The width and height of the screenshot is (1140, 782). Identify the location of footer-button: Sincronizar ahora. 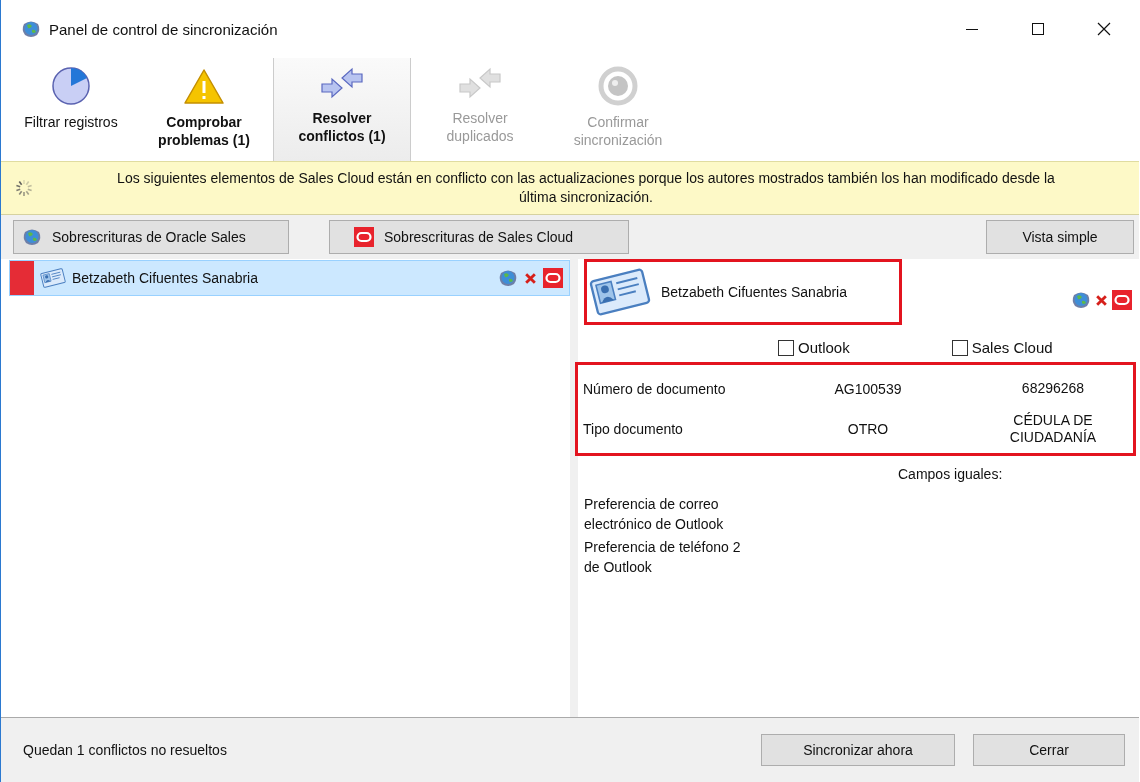
(858, 750).